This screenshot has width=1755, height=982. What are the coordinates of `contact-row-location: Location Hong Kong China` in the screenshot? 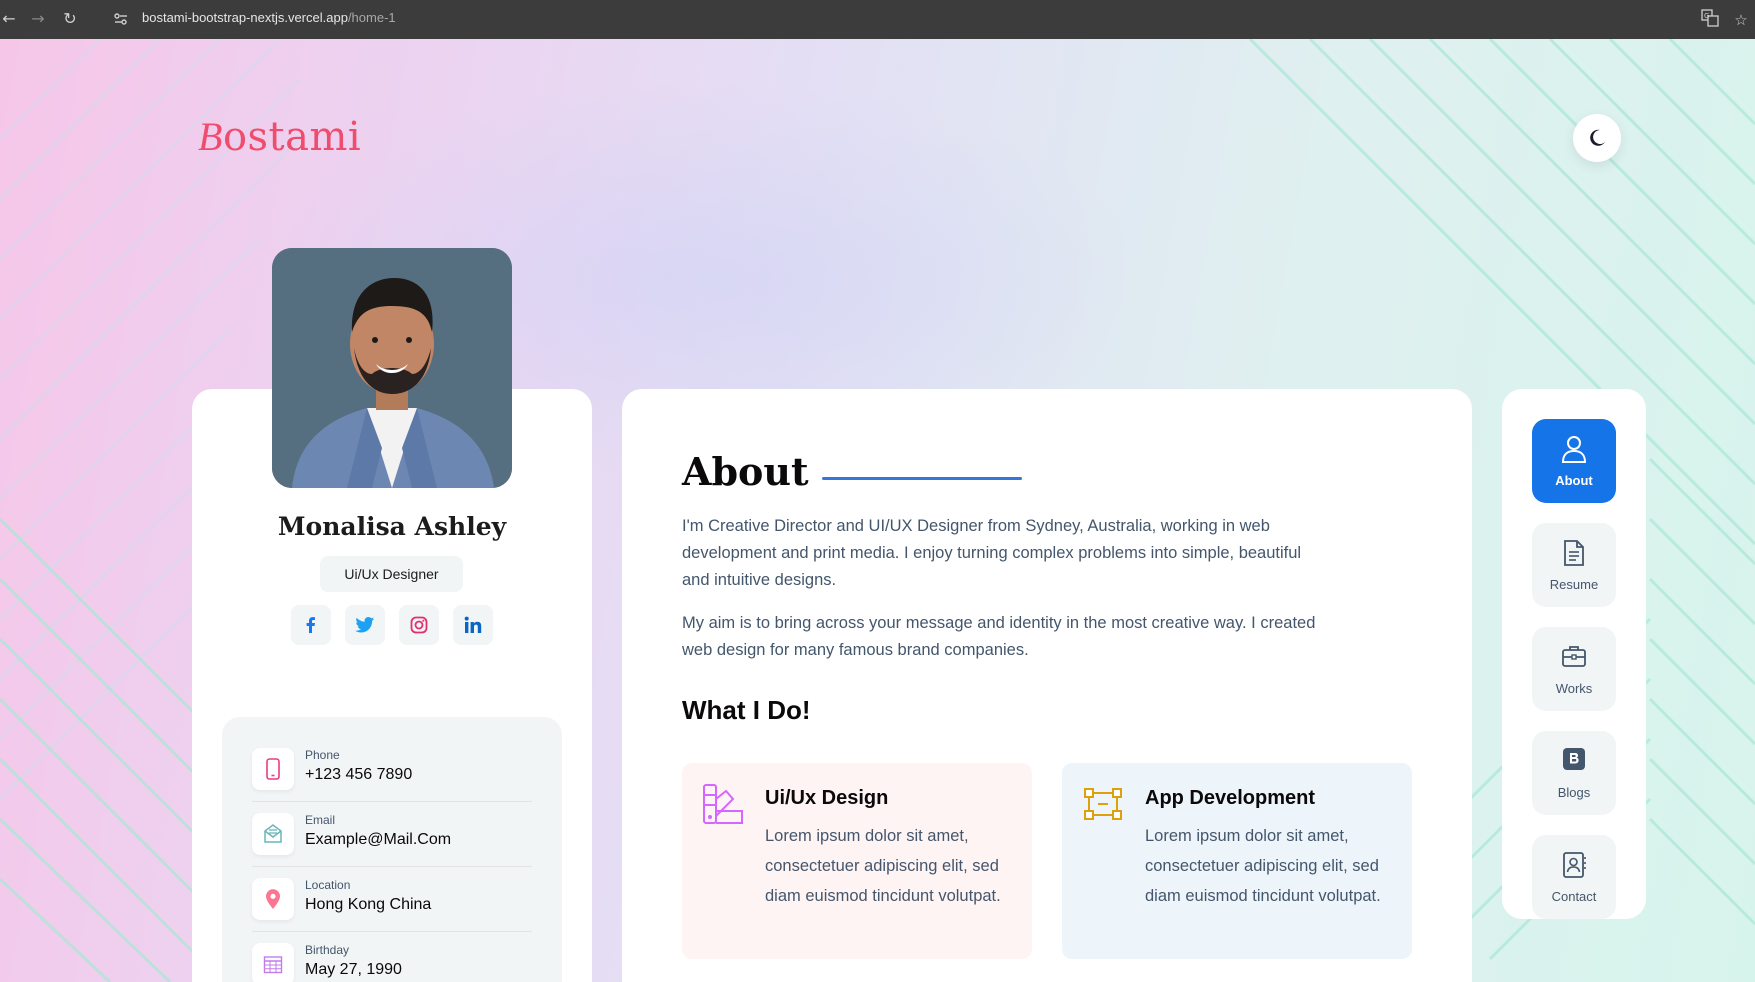 It's located at (392, 902).